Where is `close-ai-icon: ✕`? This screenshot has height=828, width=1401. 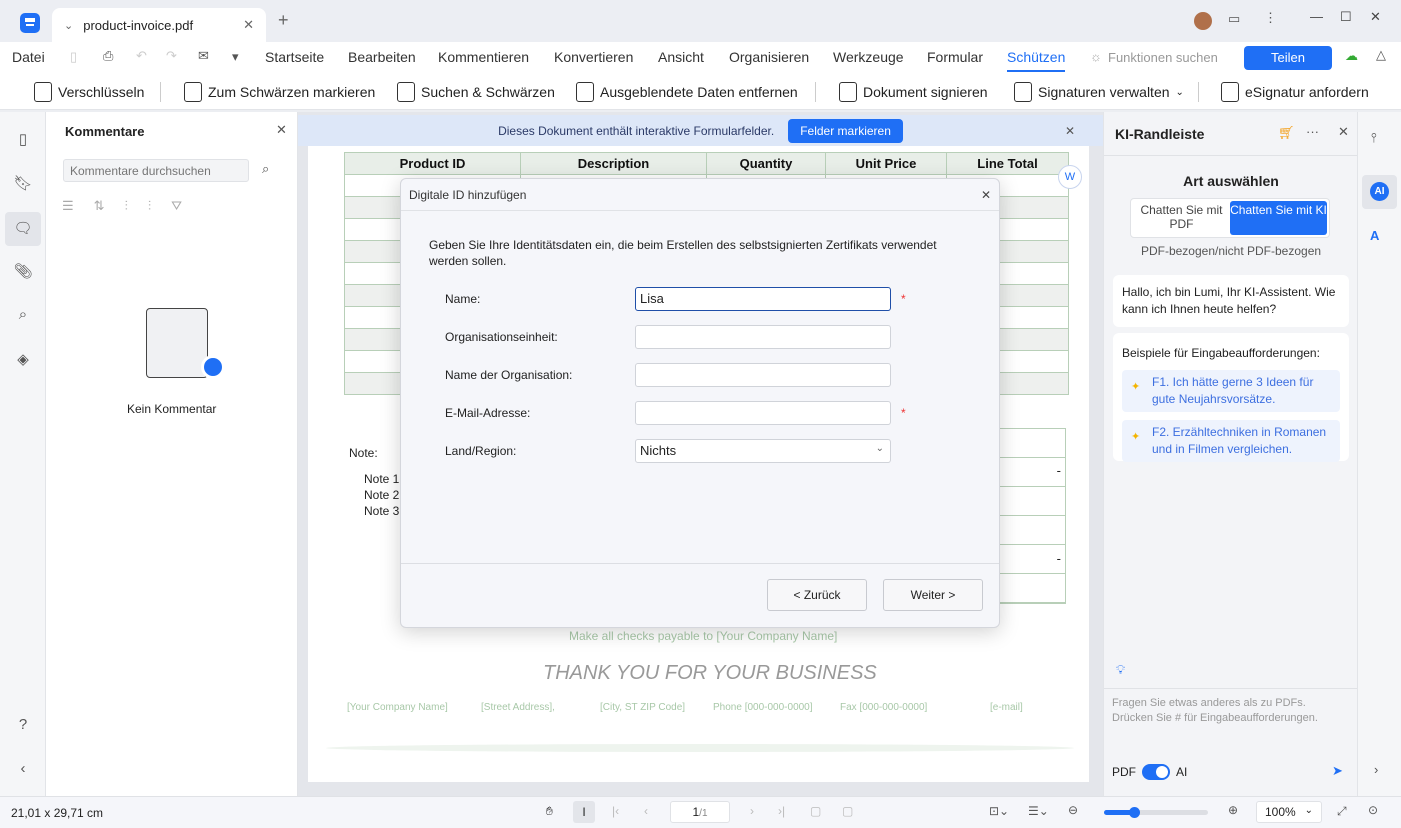
close-ai-icon: ✕ is located at coordinates (1343, 132).